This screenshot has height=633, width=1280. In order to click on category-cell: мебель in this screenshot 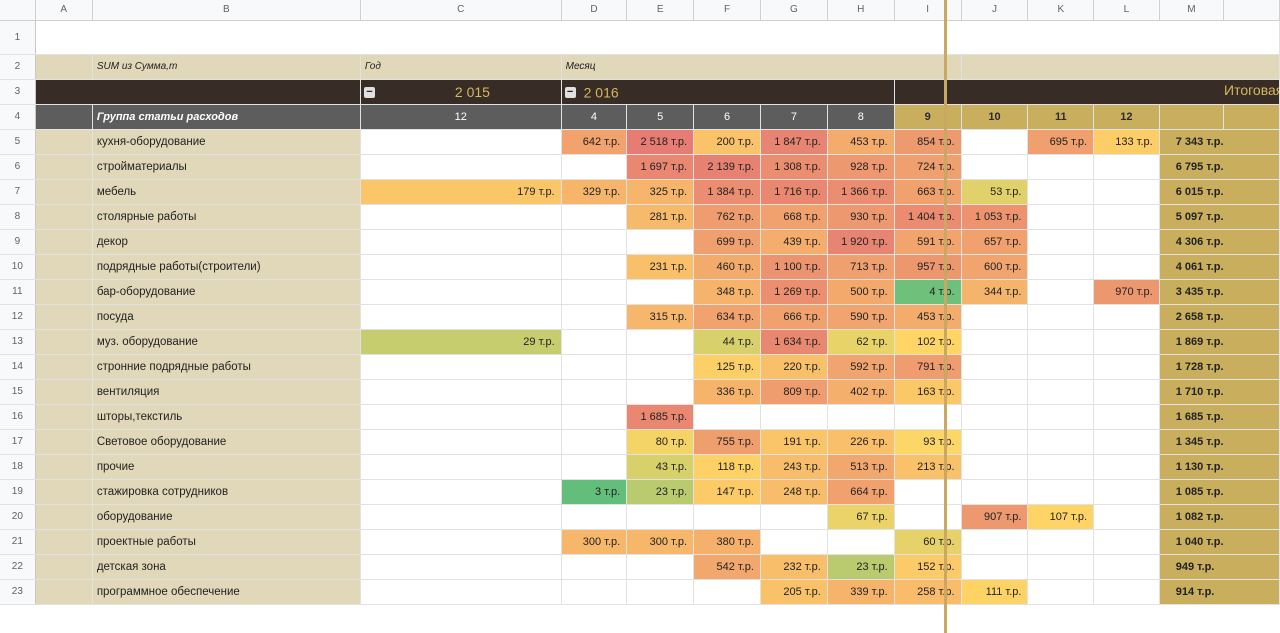, I will do `click(226, 192)`.